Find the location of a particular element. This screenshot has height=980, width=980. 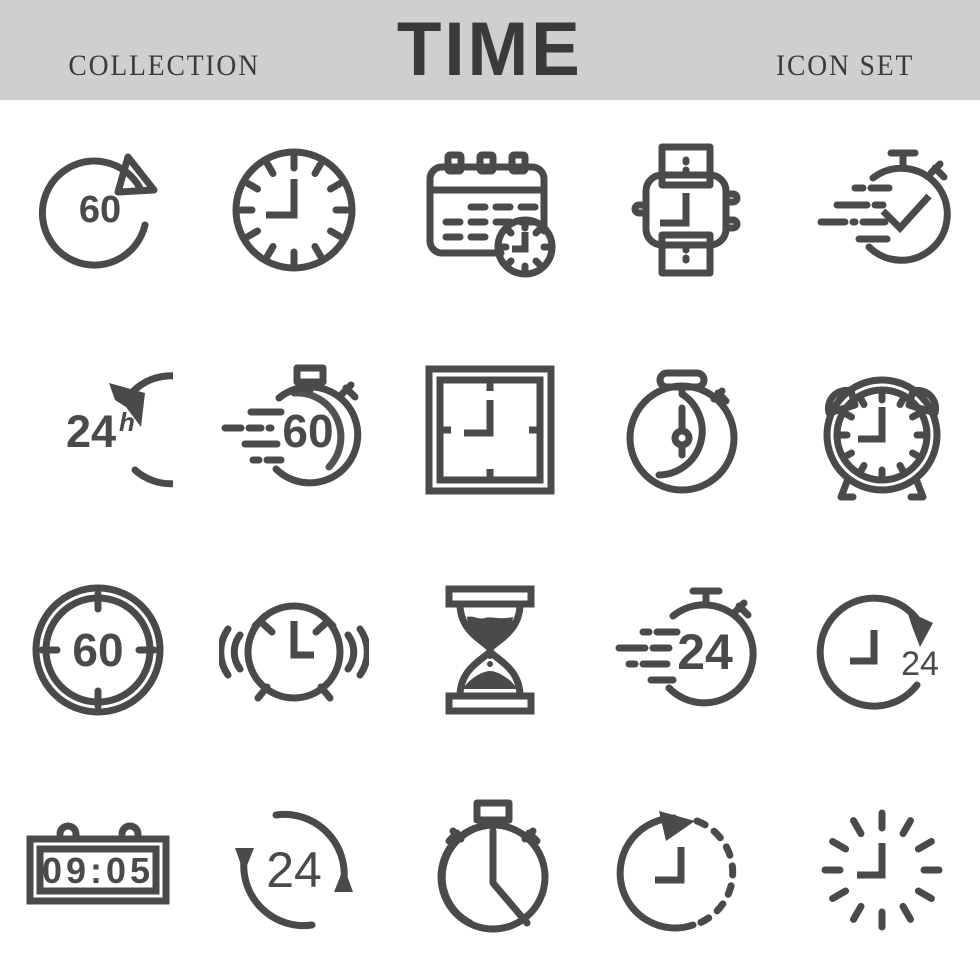

icon-cell-wall-clock is located at coordinates (294, 210).